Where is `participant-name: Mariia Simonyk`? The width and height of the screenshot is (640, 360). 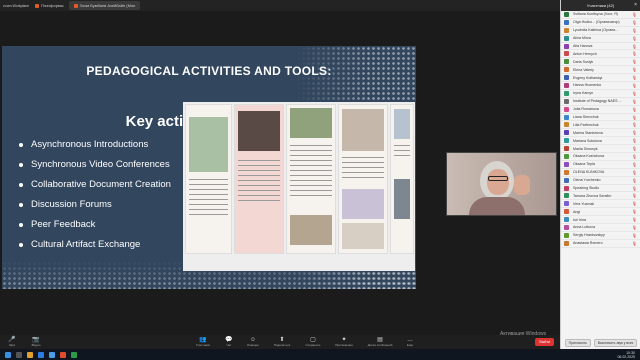 participant-name: Mariia Simonyk is located at coordinates (585, 148).